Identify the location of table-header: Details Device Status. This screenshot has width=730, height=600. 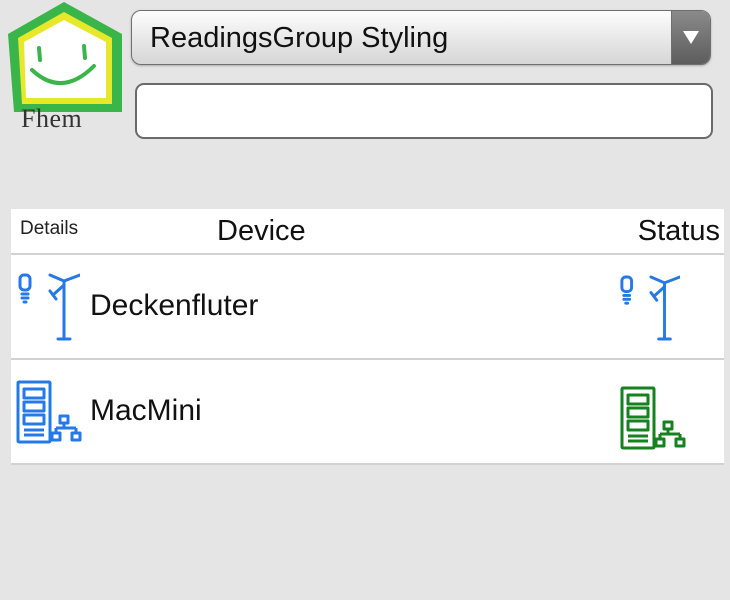
(367, 232).